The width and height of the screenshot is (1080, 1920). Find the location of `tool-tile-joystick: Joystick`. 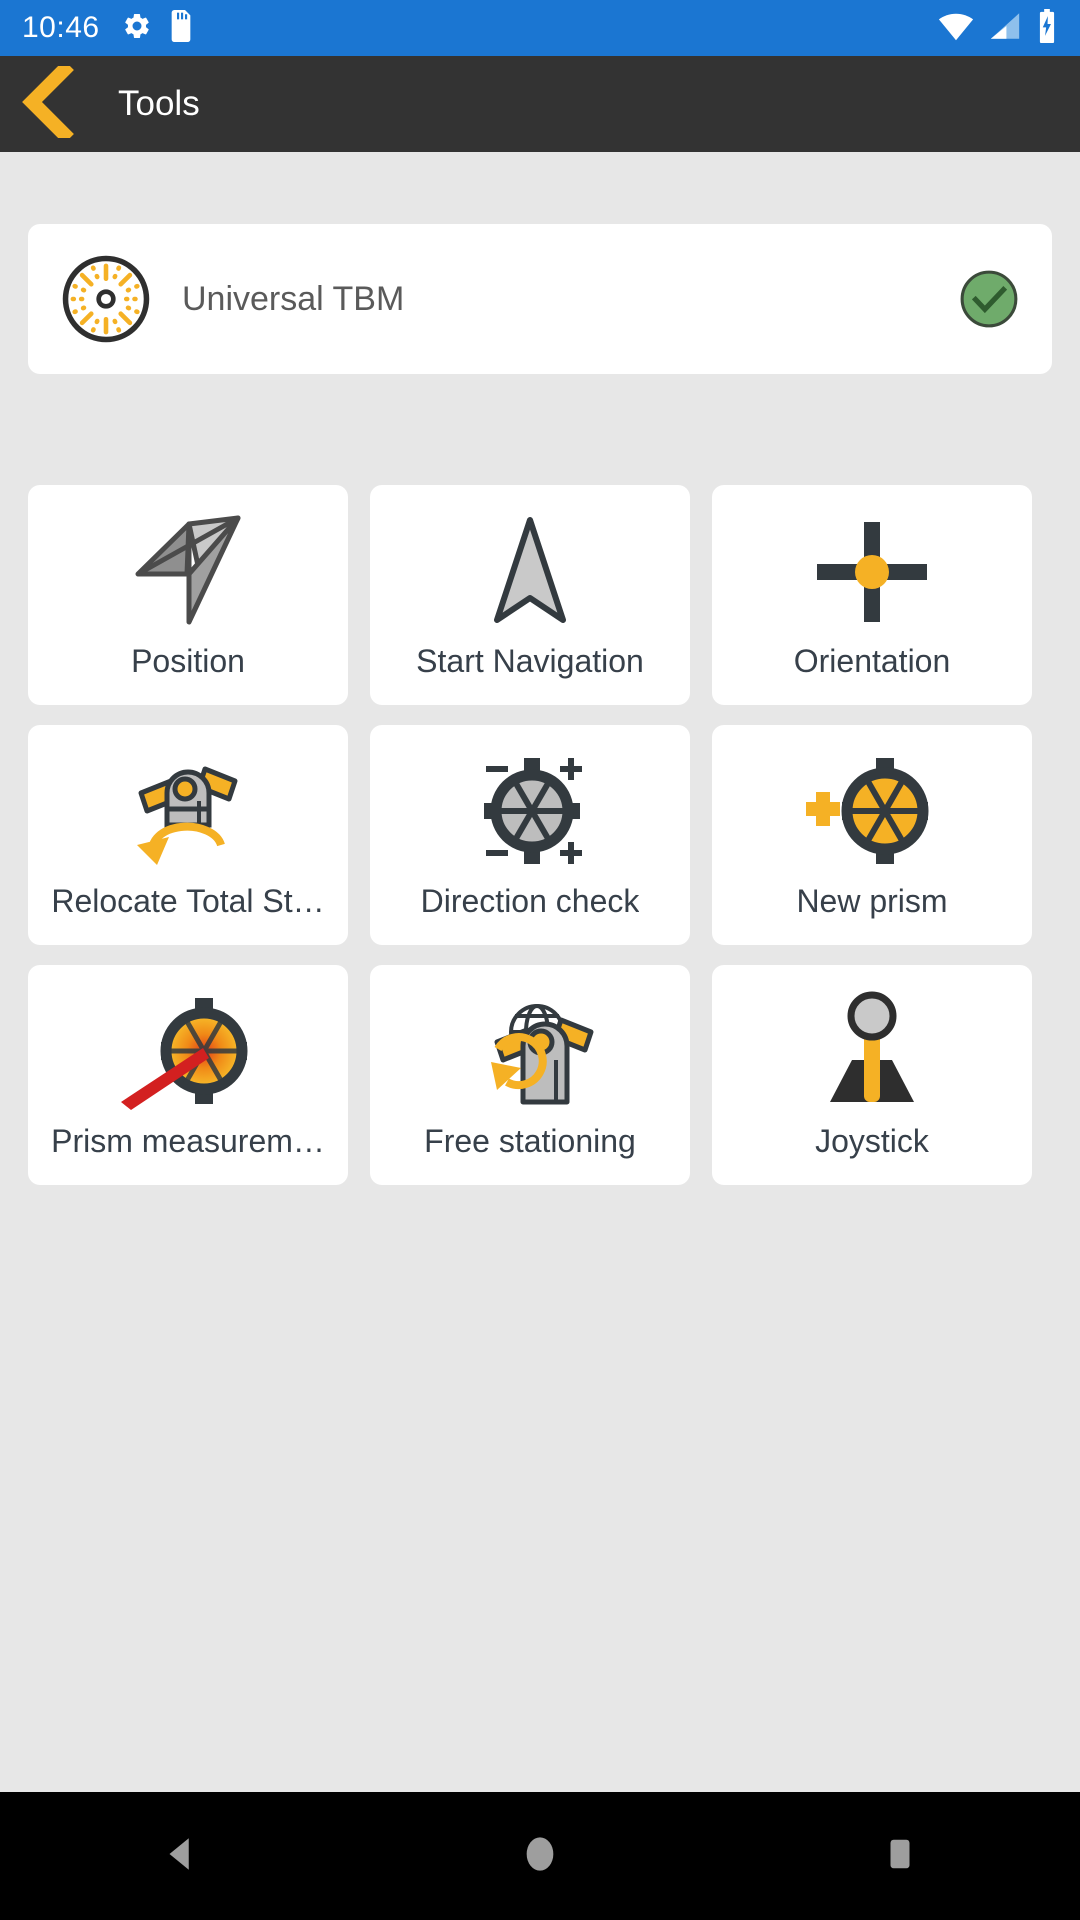

tool-tile-joystick: Joystick is located at coordinates (872, 1075).